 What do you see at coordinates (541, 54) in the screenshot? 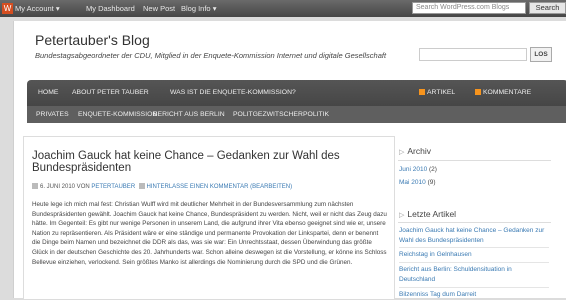
I see `blog-search-button: LOS` at bounding box center [541, 54].